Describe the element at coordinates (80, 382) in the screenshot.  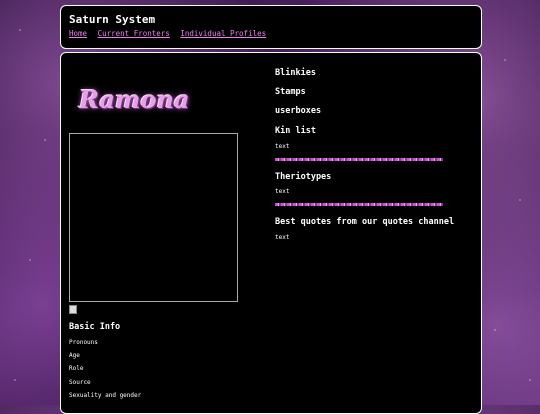
I see `info-item-source: Source` at that location.